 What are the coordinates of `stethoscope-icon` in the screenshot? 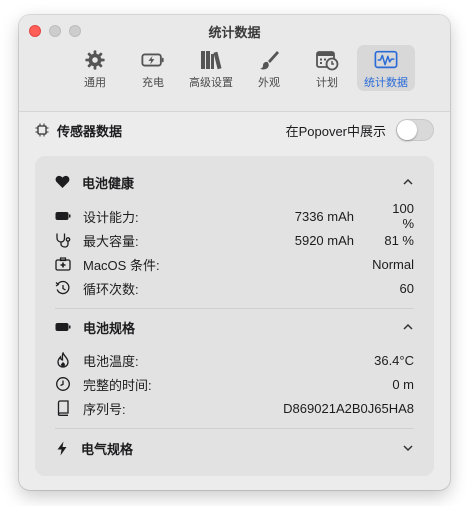 It's located at (63, 240).